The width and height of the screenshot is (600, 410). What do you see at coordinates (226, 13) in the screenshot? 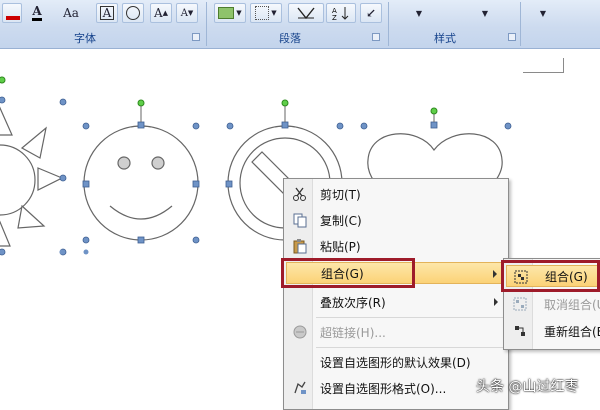
I see `shading-icon` at bounding box center [226, 13].